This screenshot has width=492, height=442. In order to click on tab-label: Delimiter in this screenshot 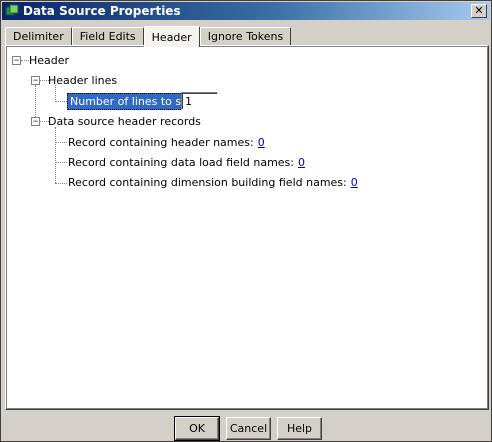, I will do `click(38, 36)`.